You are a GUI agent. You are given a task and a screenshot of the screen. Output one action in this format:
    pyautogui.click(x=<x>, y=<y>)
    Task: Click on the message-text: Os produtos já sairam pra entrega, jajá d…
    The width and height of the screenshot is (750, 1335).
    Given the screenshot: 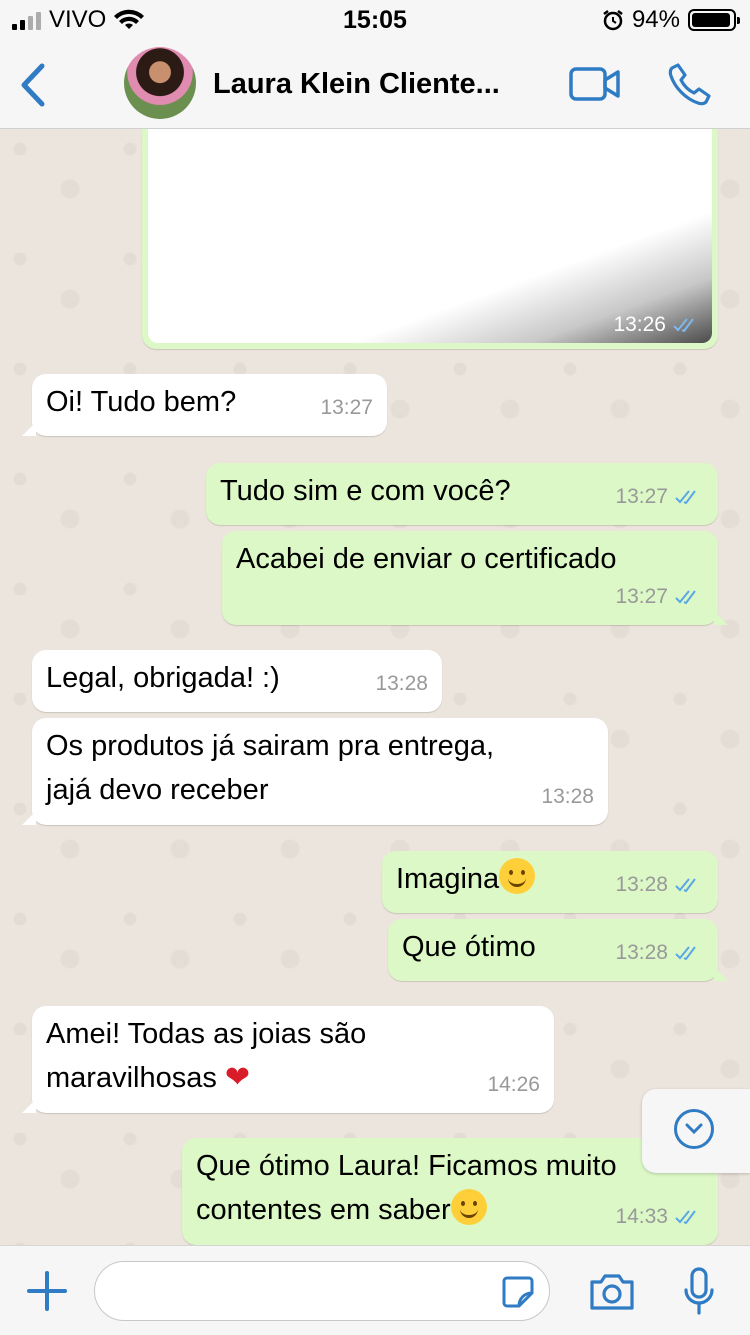 What is the action you would take?
    pyautogui.click(x=270, y=768)
    